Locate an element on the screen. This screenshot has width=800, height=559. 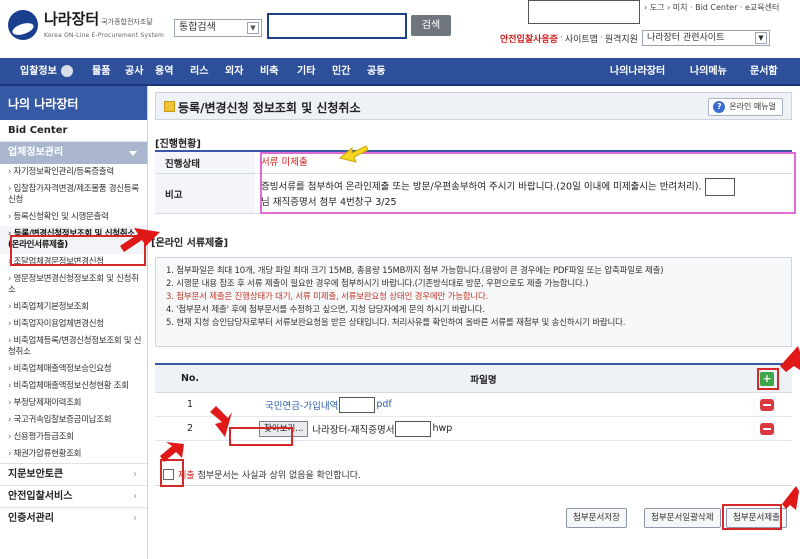
sidebar-link: › 신용평가등급조회 is located at coordinates (73, 437).